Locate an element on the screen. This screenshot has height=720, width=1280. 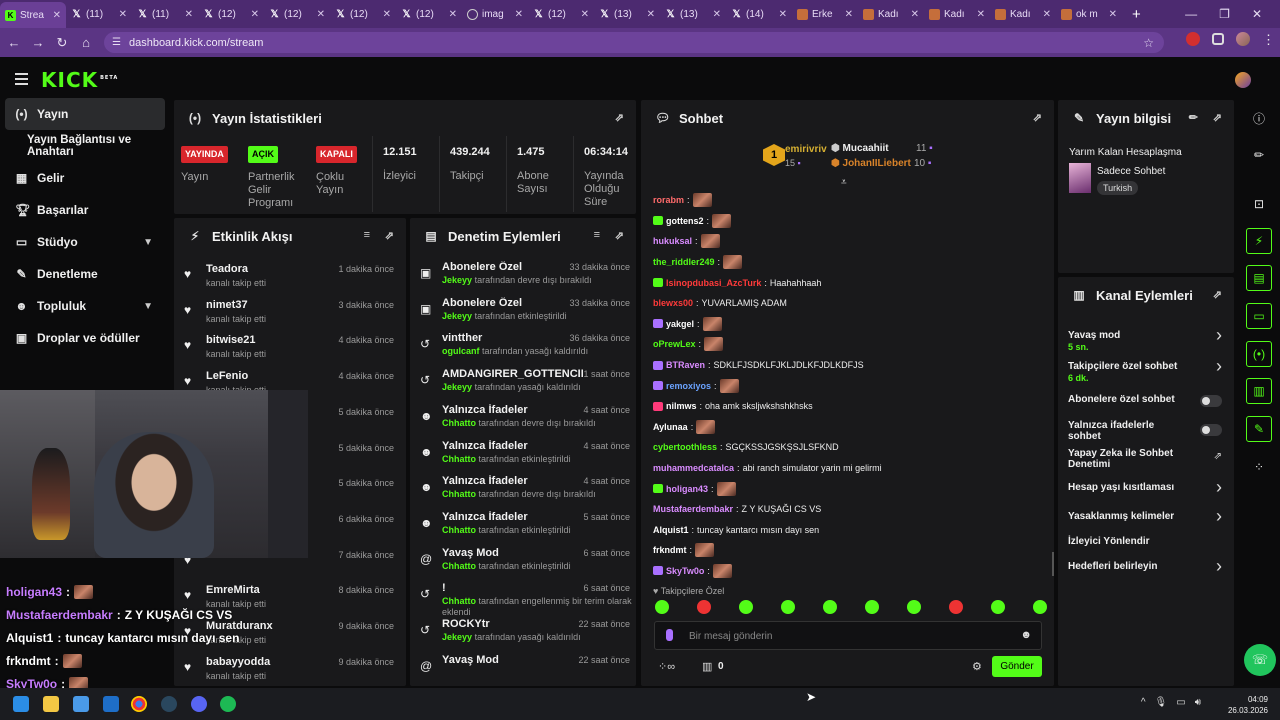
channel-action-item: Yavaş mod 5 sn. › is located at coordinates (1146, 338).